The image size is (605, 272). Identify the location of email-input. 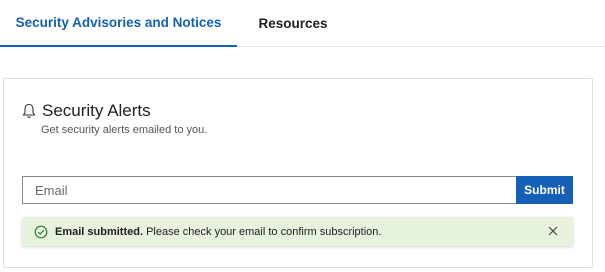
(269, 190).